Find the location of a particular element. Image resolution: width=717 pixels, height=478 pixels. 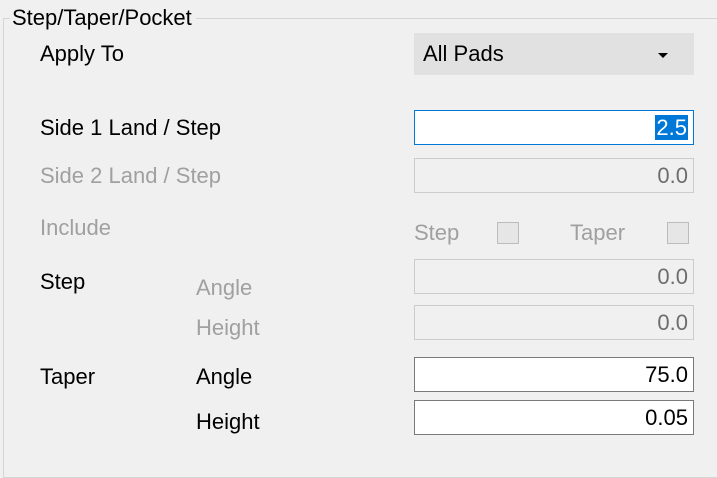

taper-angle-input: 75.0 is located at coordinates (554, 374).